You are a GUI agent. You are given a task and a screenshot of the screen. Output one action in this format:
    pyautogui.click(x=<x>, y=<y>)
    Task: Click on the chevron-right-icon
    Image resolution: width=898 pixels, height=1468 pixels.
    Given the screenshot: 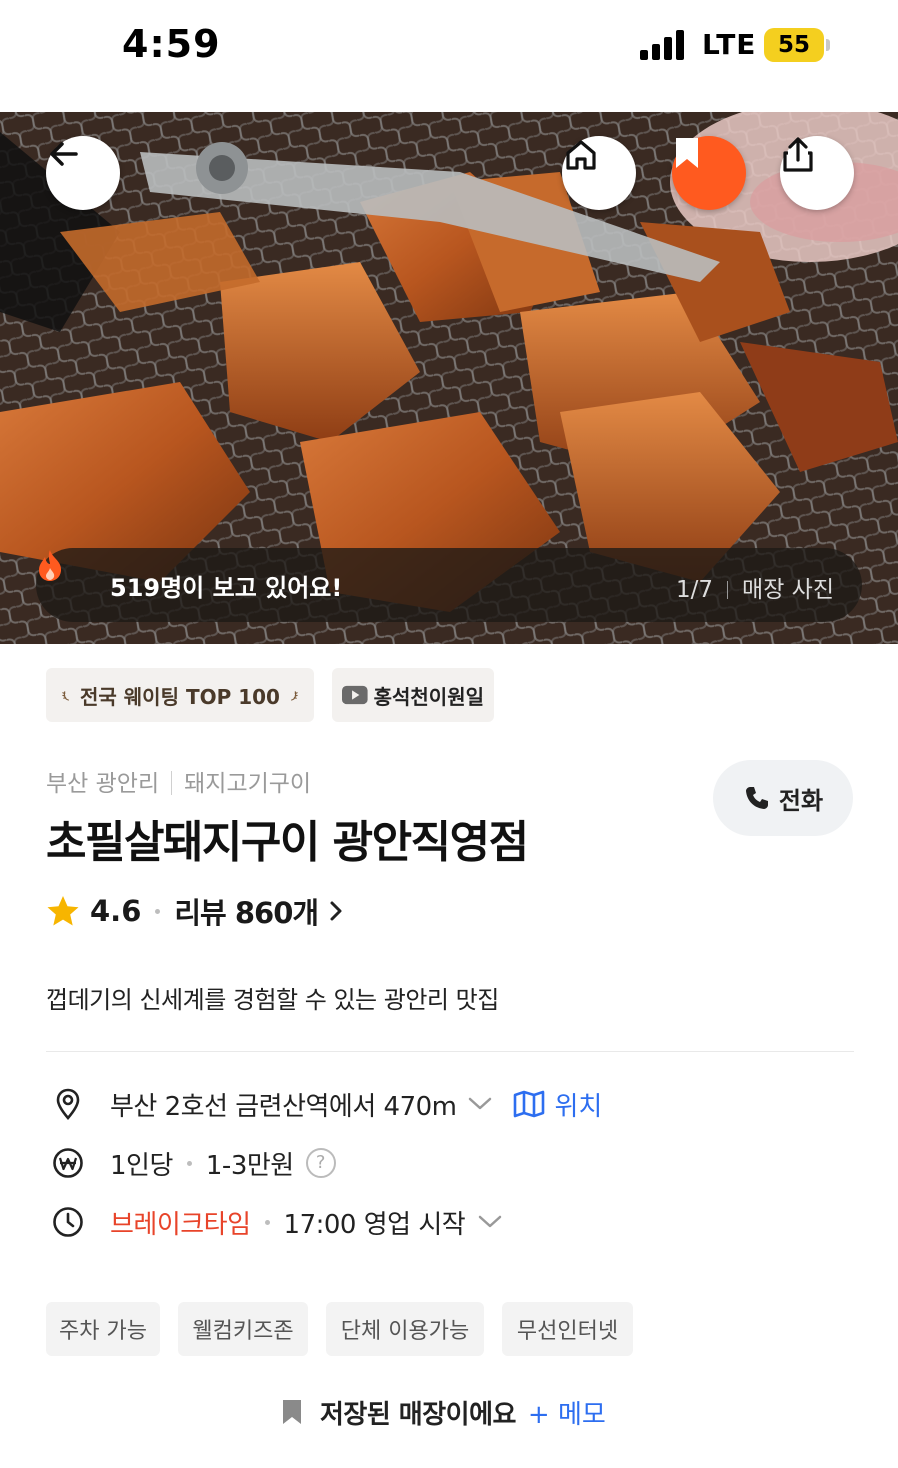 What is the action you would take?
    pyautogui.click(x=336, y=911)
    